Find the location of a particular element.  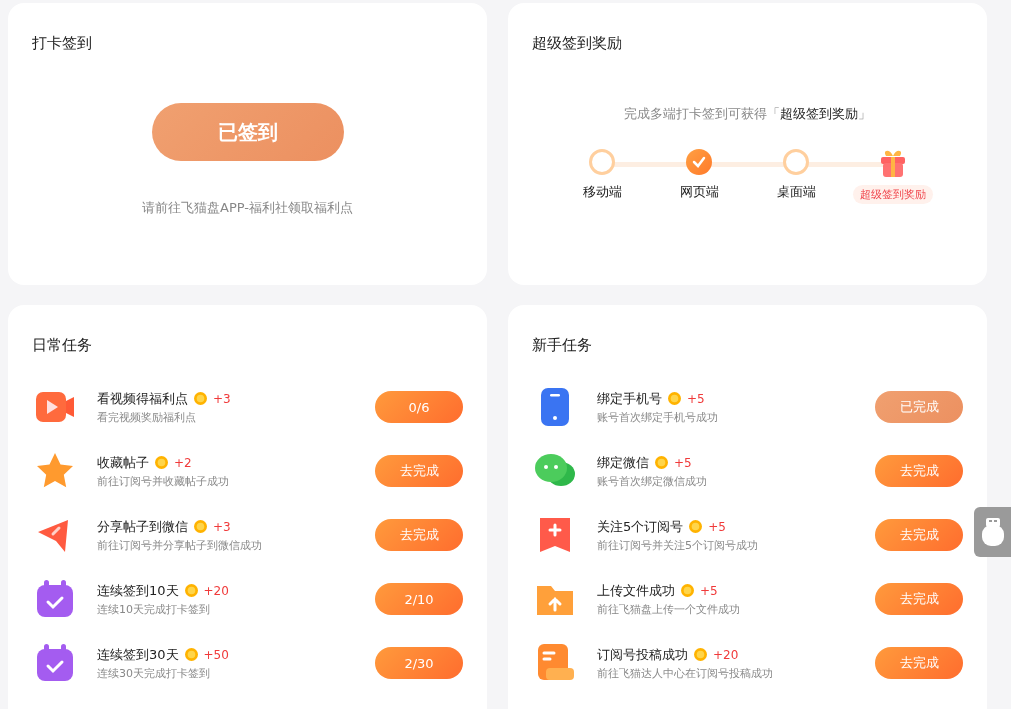

check-icon is located at coordinates (699, 162).